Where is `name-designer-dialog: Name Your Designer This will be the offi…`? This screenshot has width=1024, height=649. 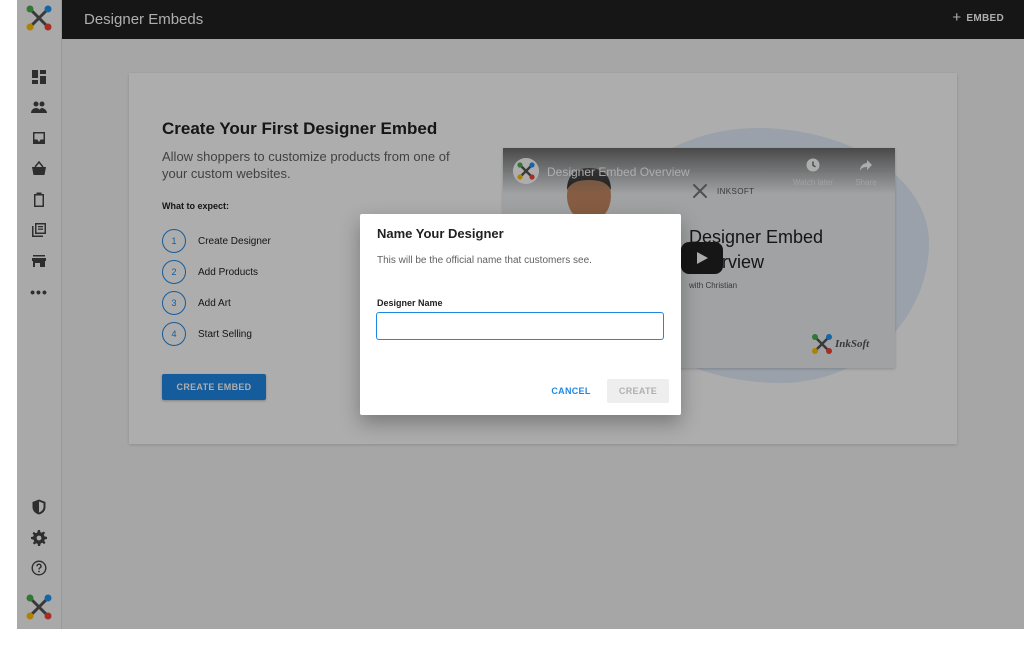 name-designer-dialog: Name Your Designer This will be the offi… is located at coordinates (520, 314).